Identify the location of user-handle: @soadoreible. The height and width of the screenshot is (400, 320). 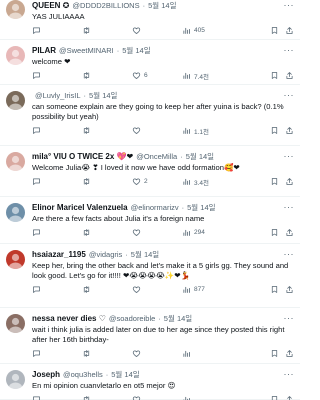
(132, 318).